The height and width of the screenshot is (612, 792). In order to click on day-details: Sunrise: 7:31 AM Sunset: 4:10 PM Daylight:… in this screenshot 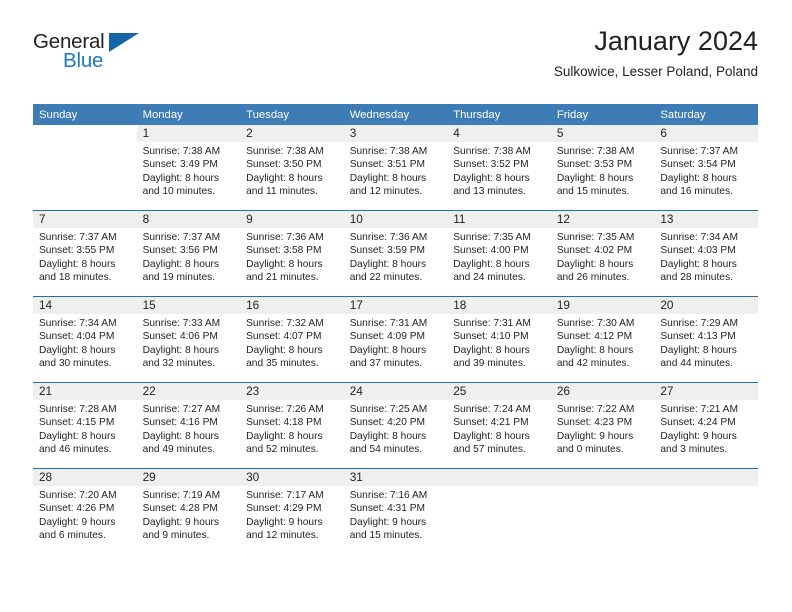, I will do `click(499, 342)`.